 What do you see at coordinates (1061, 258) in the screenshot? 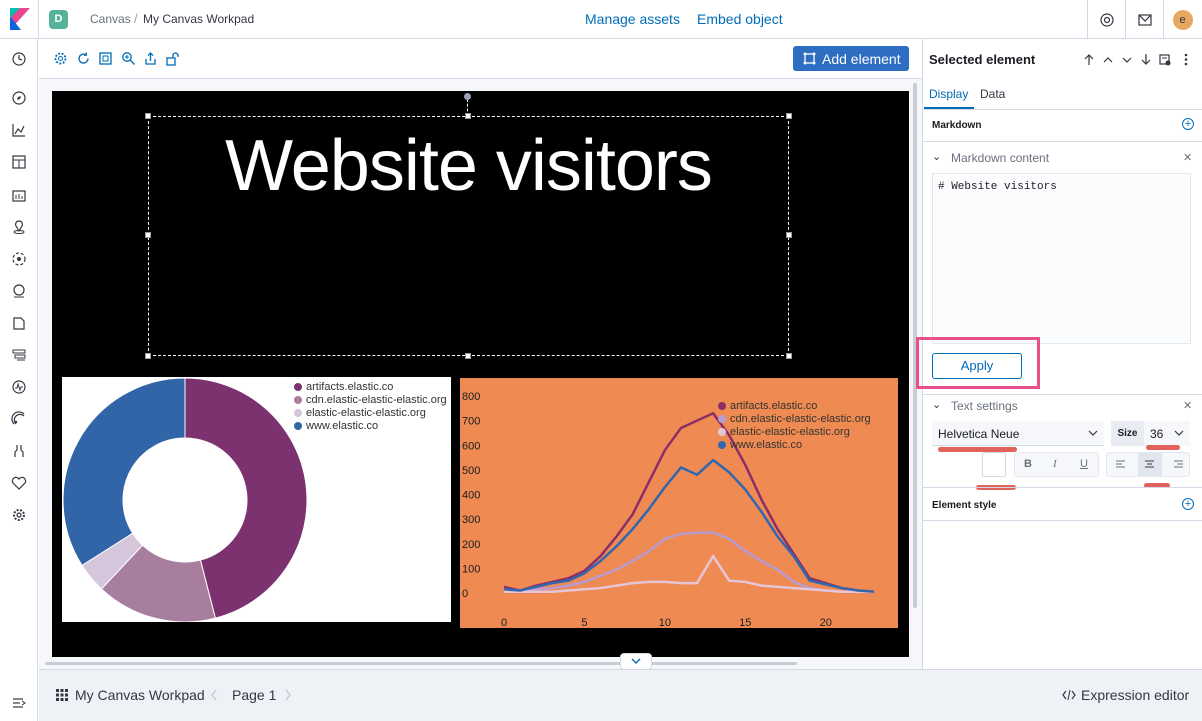
I see `markdown-textarea` at bounding box center [1061, 258].